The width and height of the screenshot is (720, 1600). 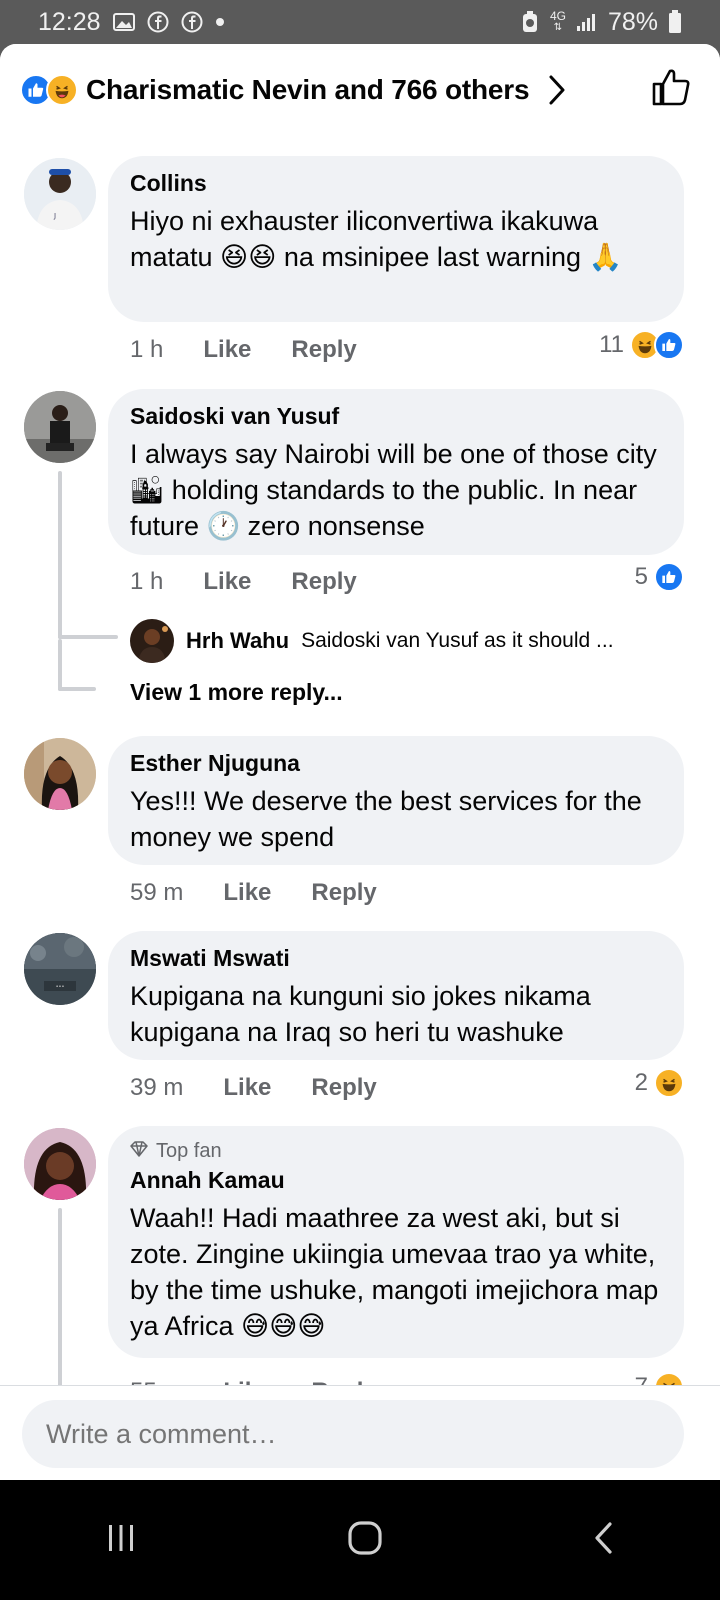 I want to click on system-nav-bar, so click(x=360, y=1540).